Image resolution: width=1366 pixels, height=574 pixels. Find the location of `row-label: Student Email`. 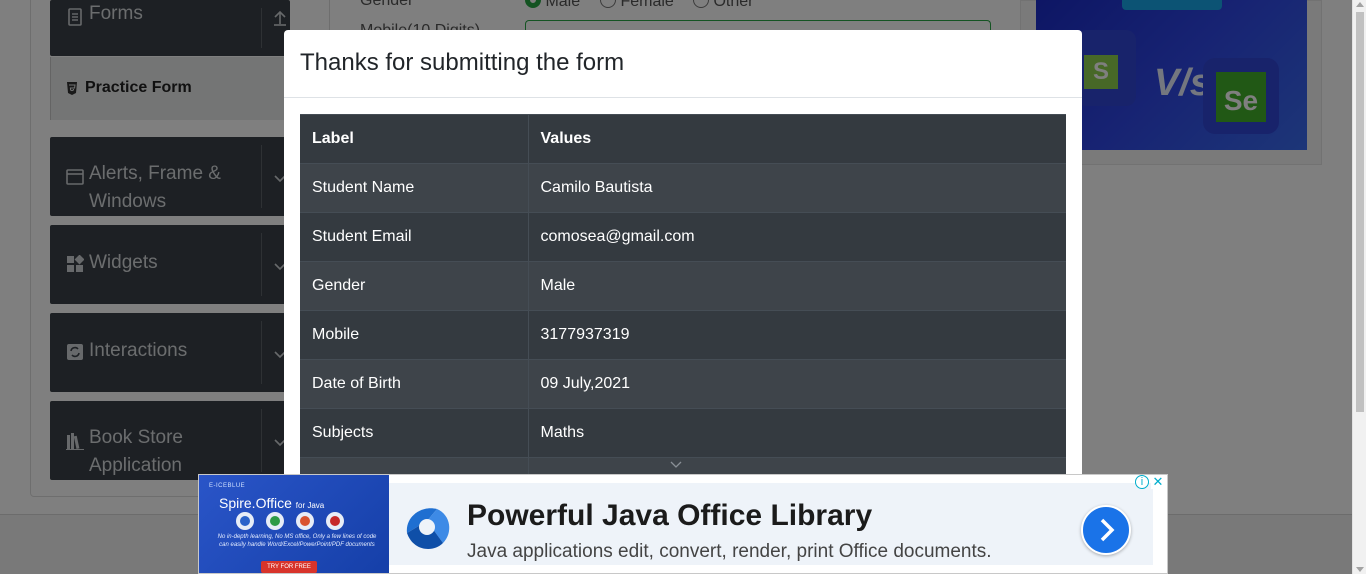

row-label: Student Email is located at coordinates (414, 237).